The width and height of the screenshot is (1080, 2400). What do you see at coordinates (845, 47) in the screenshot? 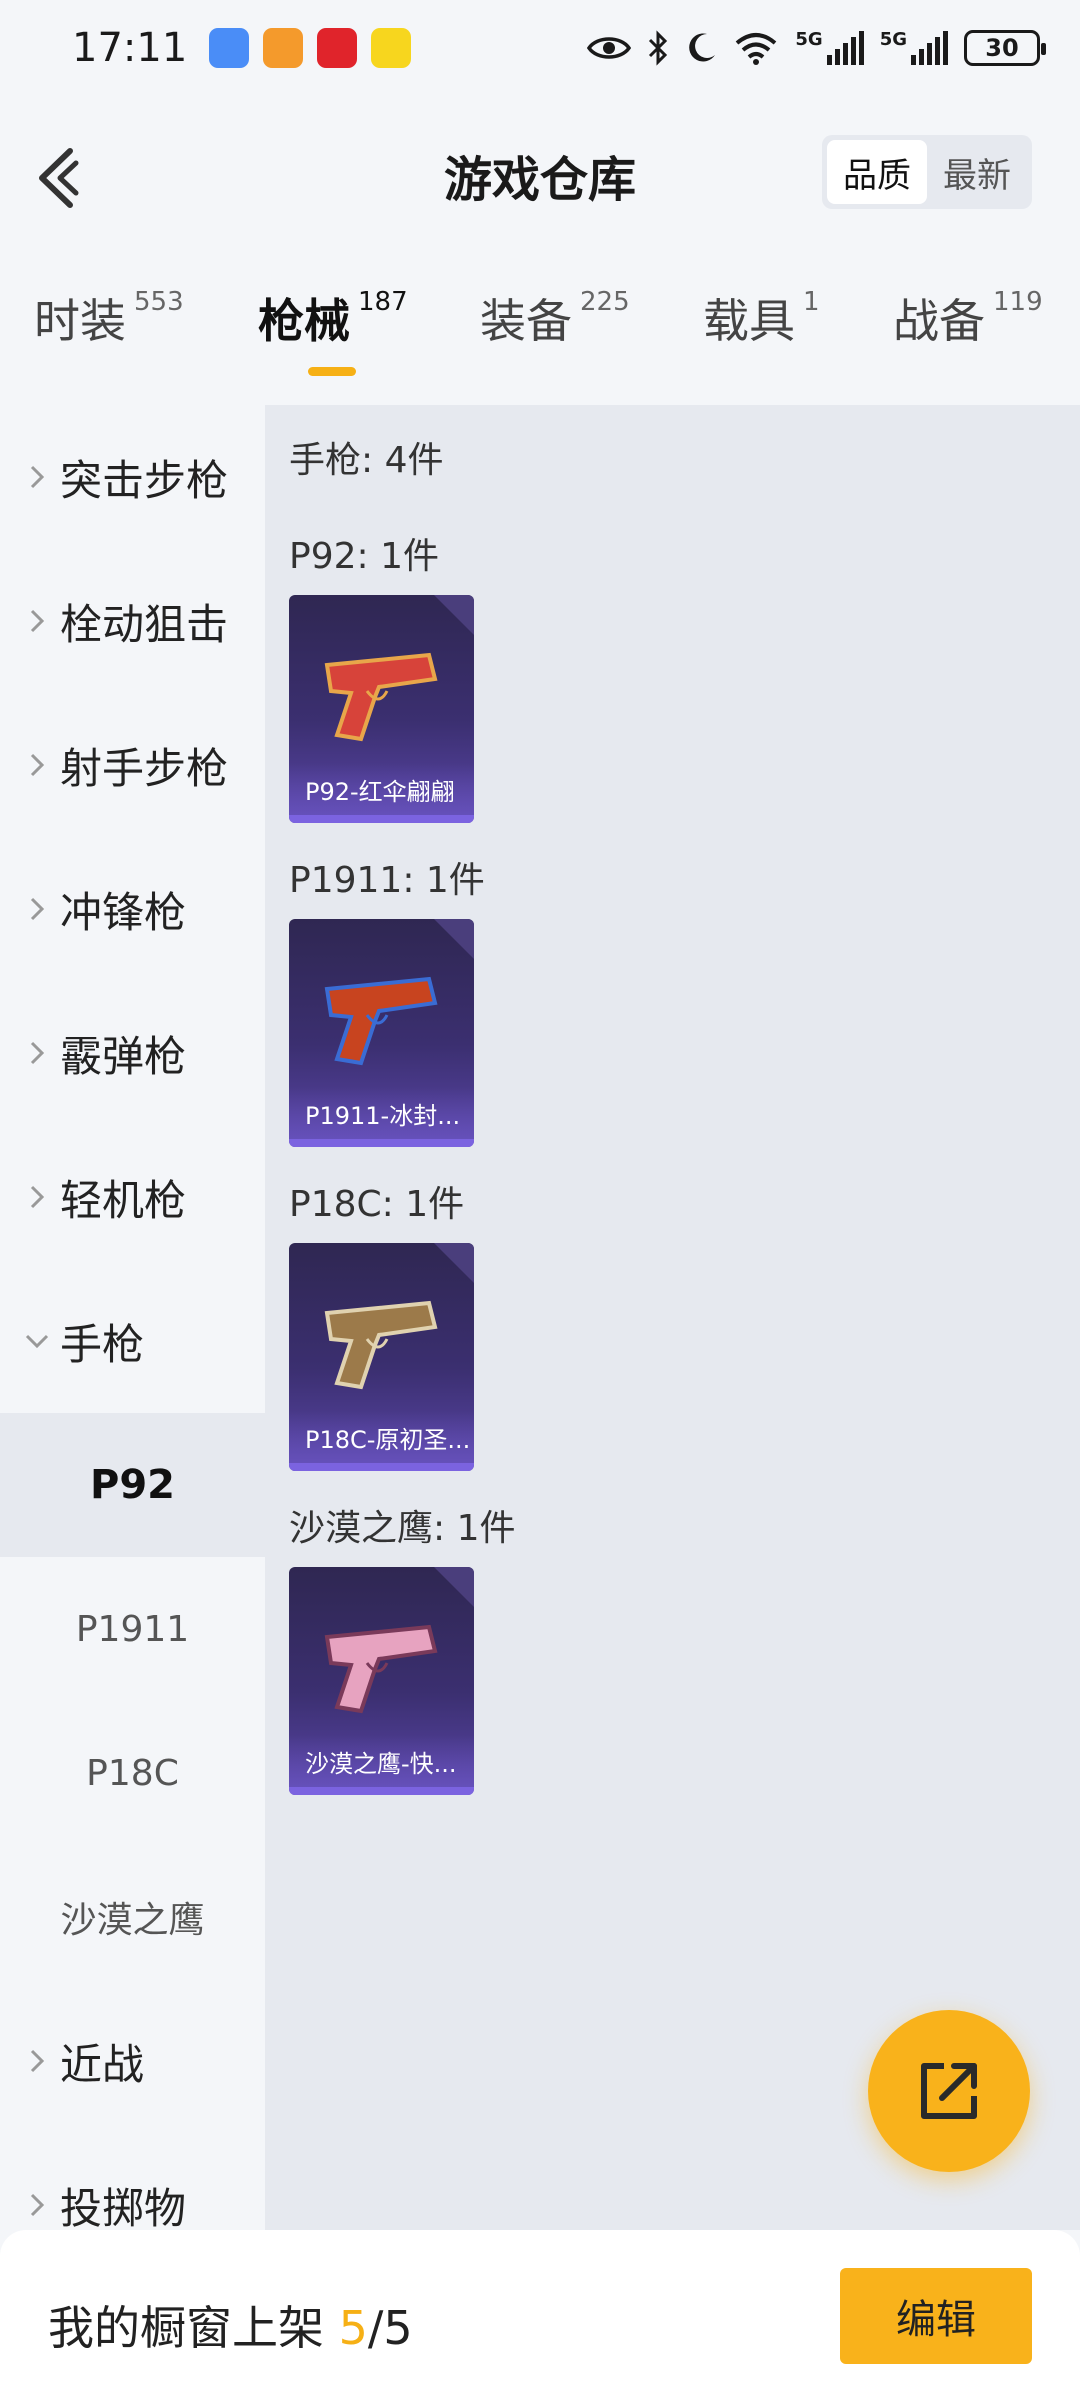
I see `signal-bars-1-icon` at bounding box center [845, 47].